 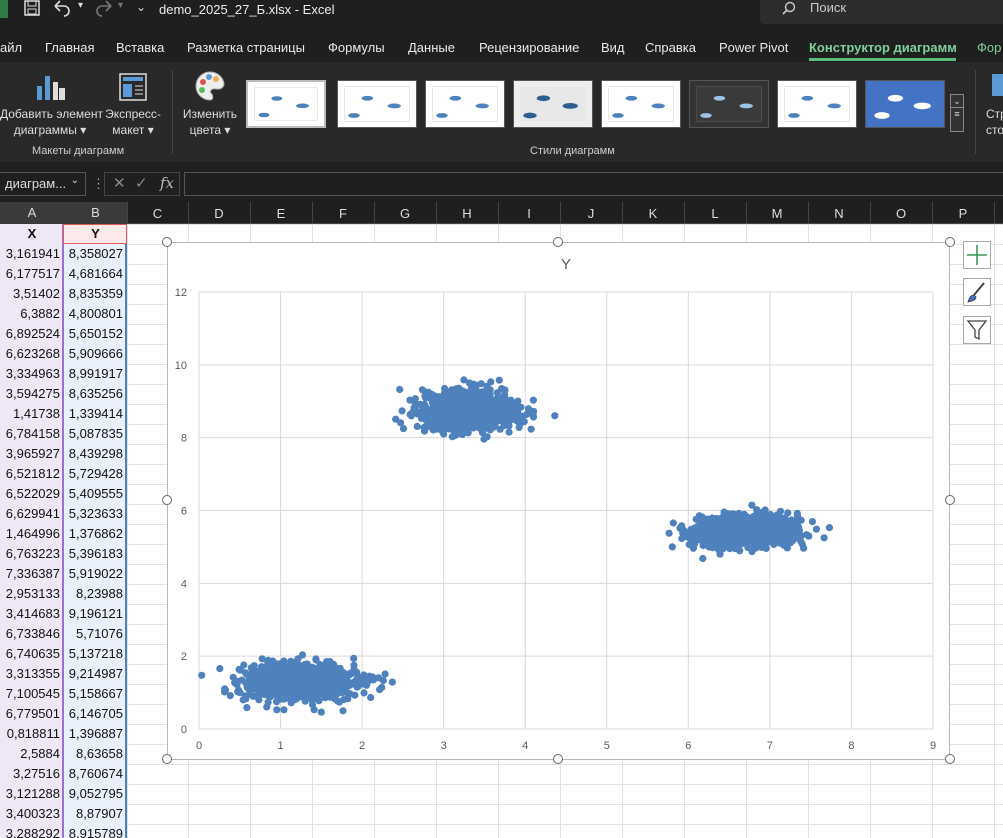 I want to click on table-cell: 3,51402, so click(x=31, y=294).